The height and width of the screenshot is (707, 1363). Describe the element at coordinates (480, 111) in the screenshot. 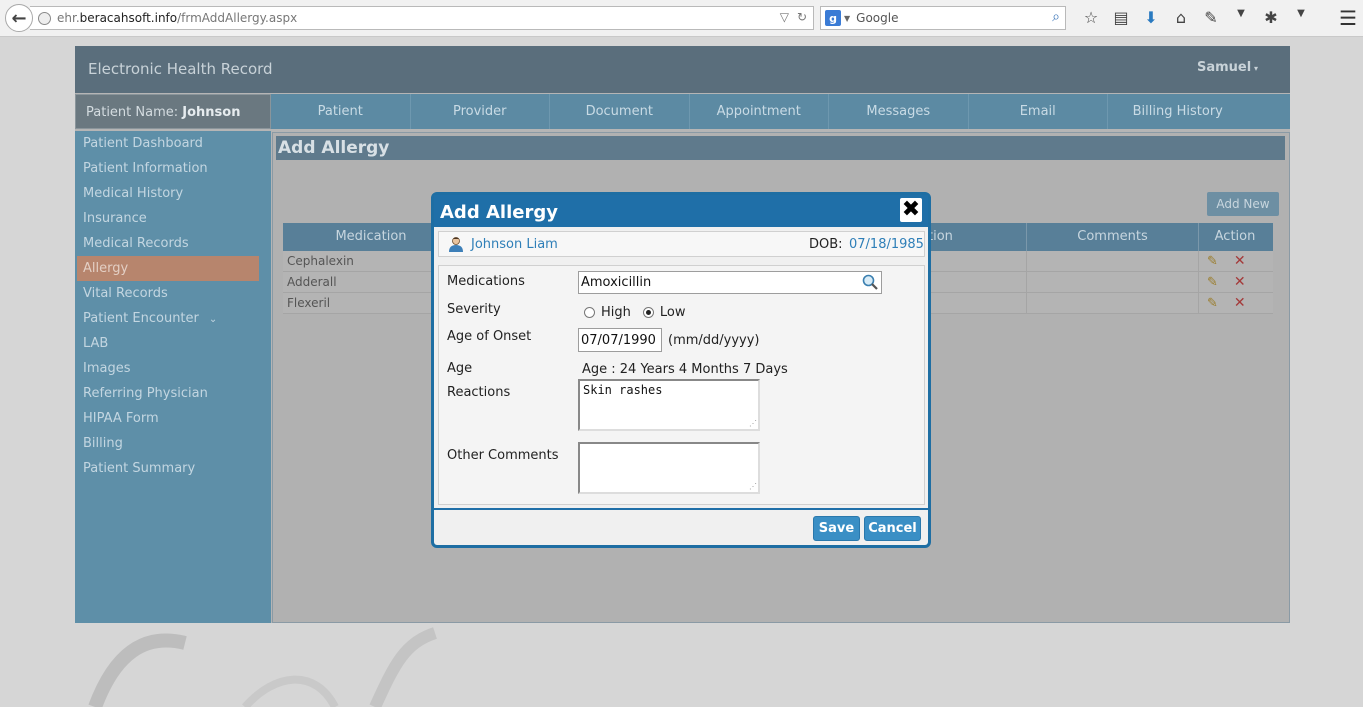

I see `tab-provider: Provider` at that location.